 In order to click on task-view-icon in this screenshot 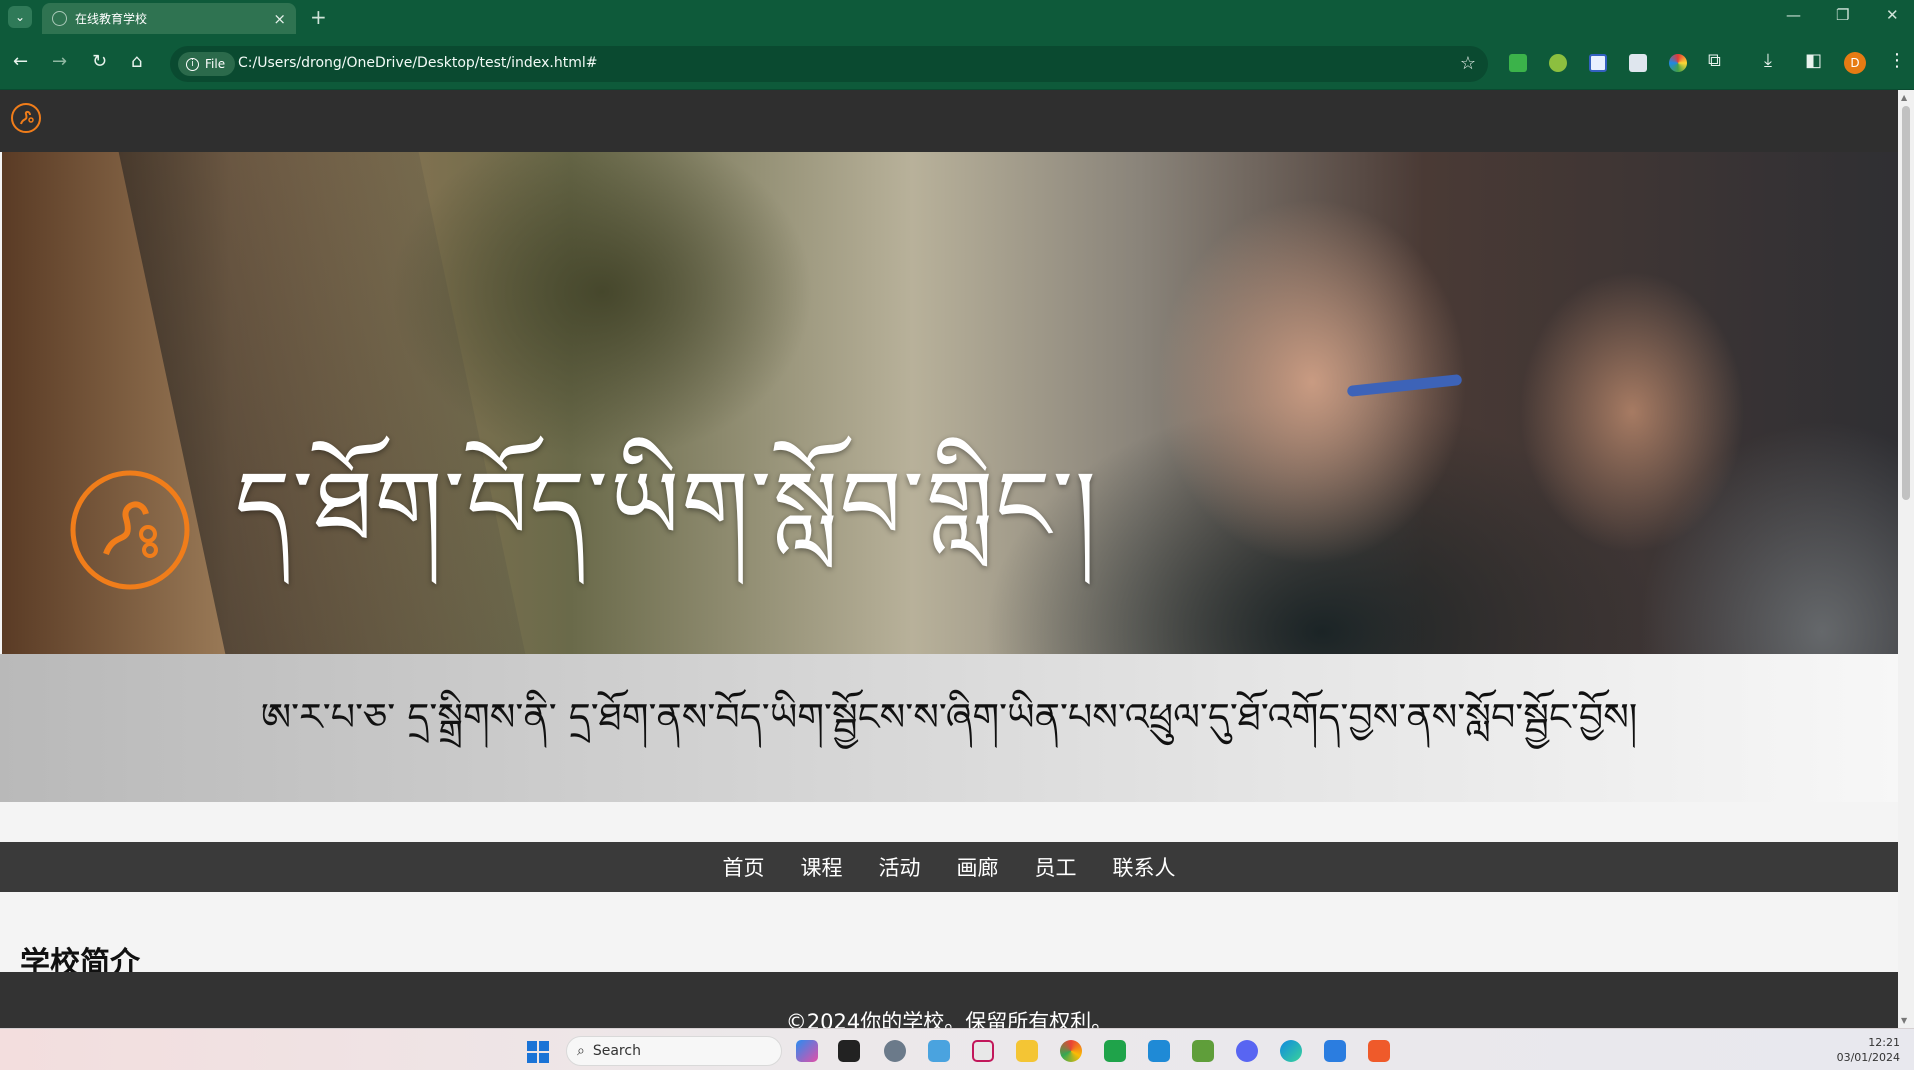, I will do `click(849, 1051)`.